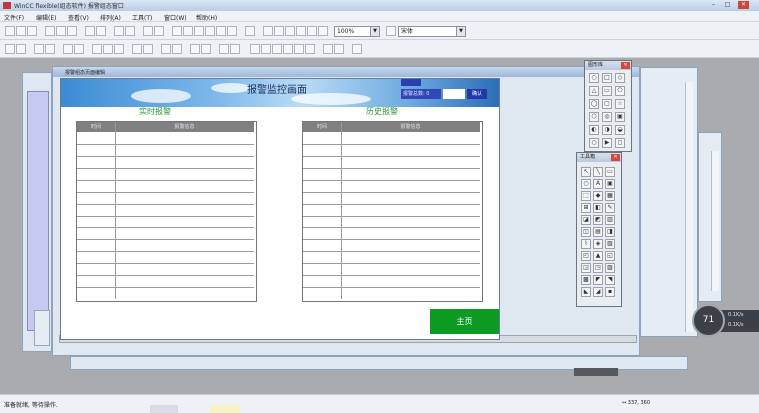  I want to click on shape-tool-icon: ⬠, so click(620, 91).